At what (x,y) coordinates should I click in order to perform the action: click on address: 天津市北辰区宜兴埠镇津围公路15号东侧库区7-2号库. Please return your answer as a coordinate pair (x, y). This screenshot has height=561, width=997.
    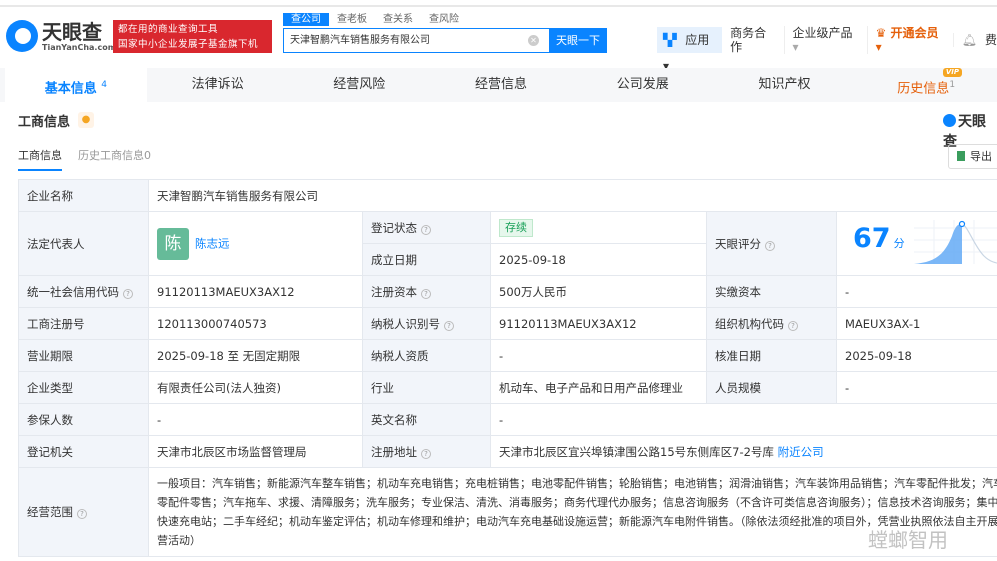
    Looking at the image, I should click on (636, 451).